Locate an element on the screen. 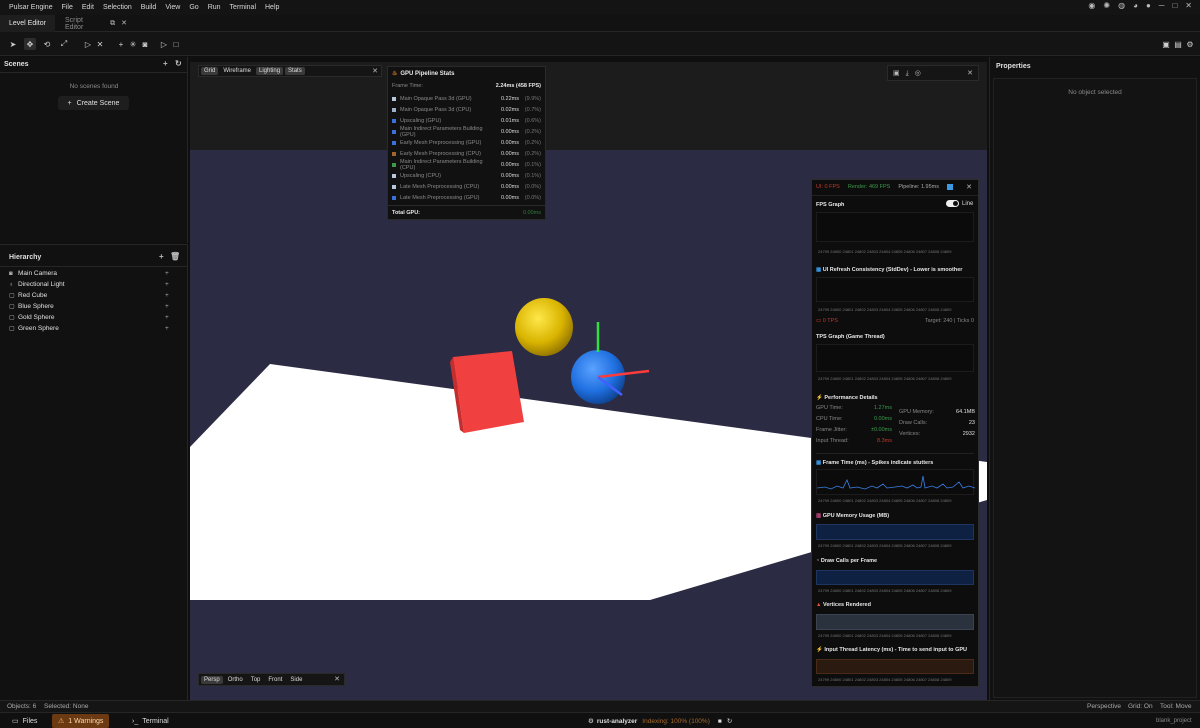  add-scene-icon: + is located at coordinates (165, 64).